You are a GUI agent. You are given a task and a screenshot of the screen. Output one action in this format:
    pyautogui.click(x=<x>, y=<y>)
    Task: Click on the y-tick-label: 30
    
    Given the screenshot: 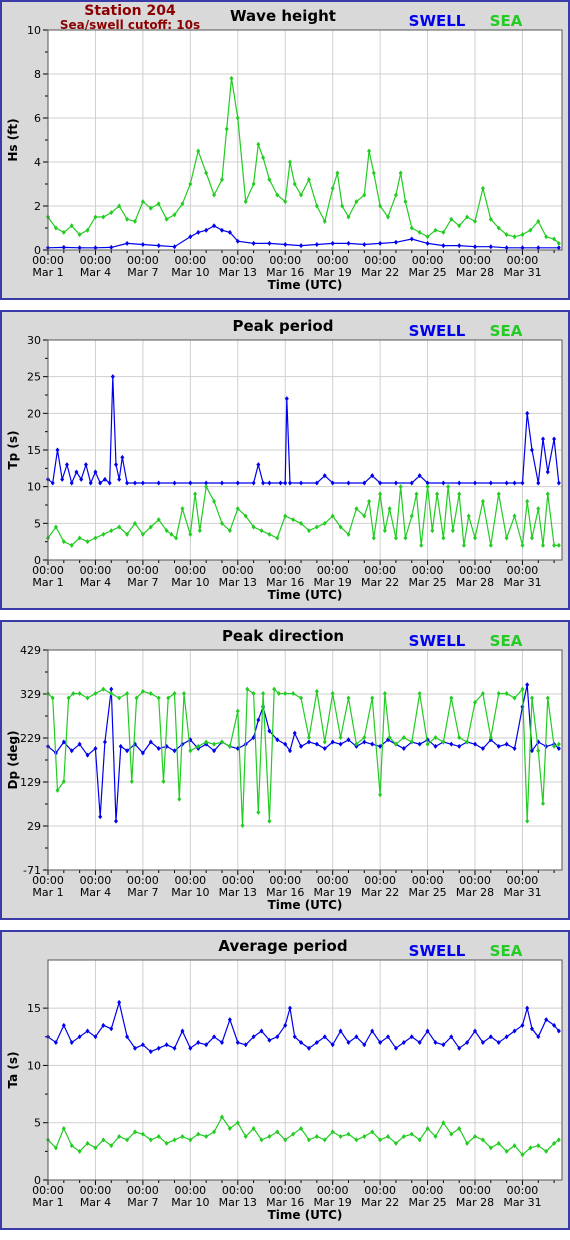 What is the action you would take?
    pyautogui.click(x=34, y=340)
    